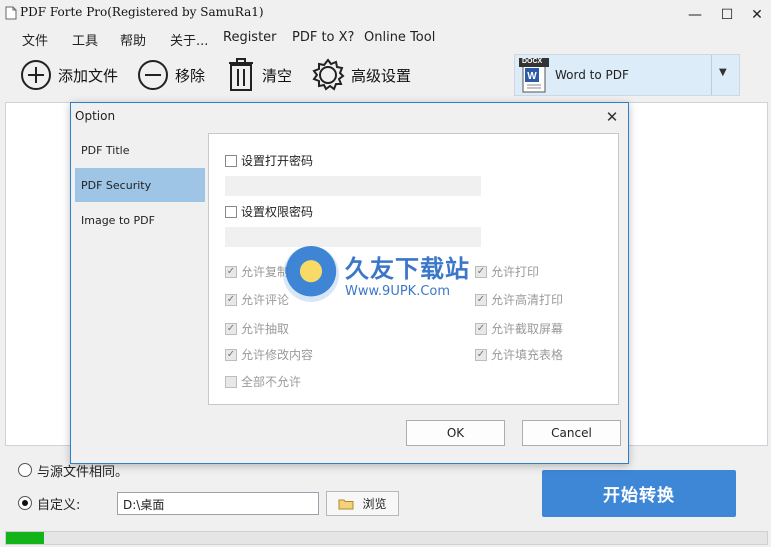 The height and width of the screenshot is (547, 771). Describe the element at coordinates (756, 15) in the screenshot. I see `close-button: ✕` at that location.